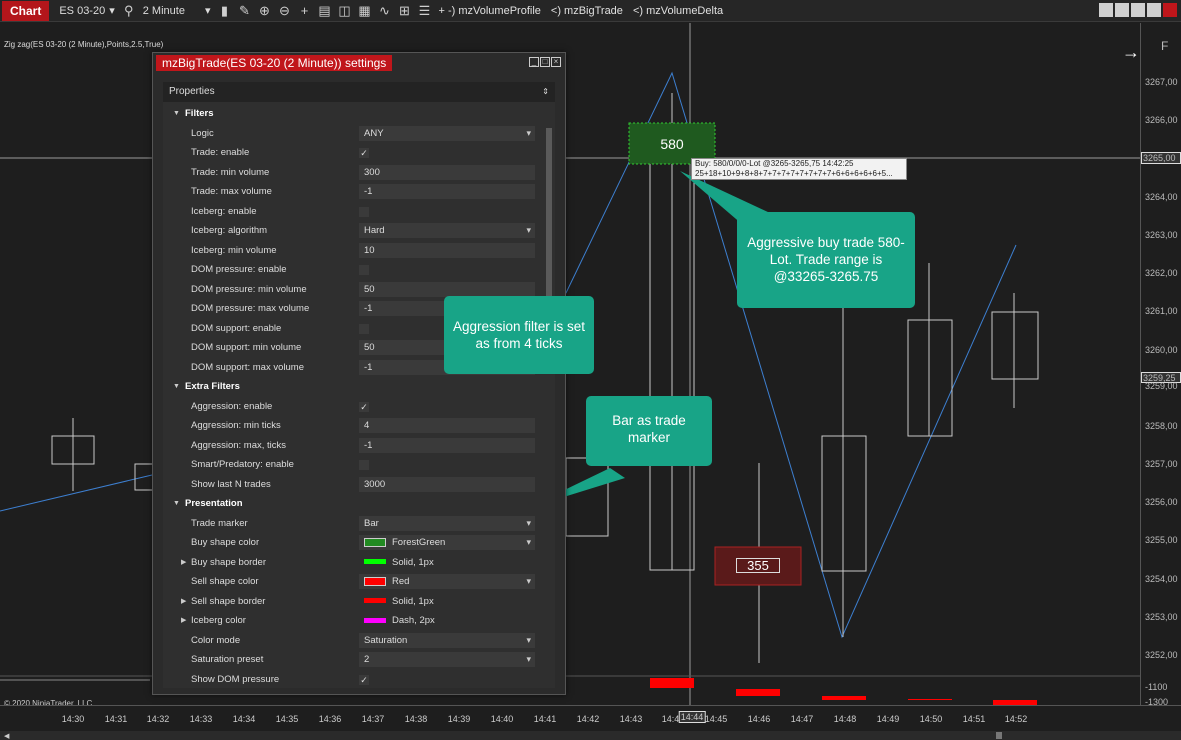 This screenshot has width=1181, height=740. I want to click on bar-style-icon: ▮, so click(224, 11).